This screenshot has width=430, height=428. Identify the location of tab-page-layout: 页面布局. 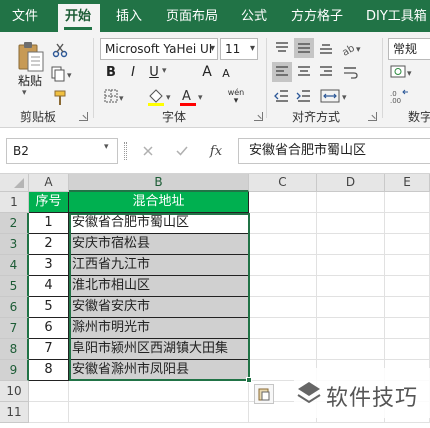
(192, 16).